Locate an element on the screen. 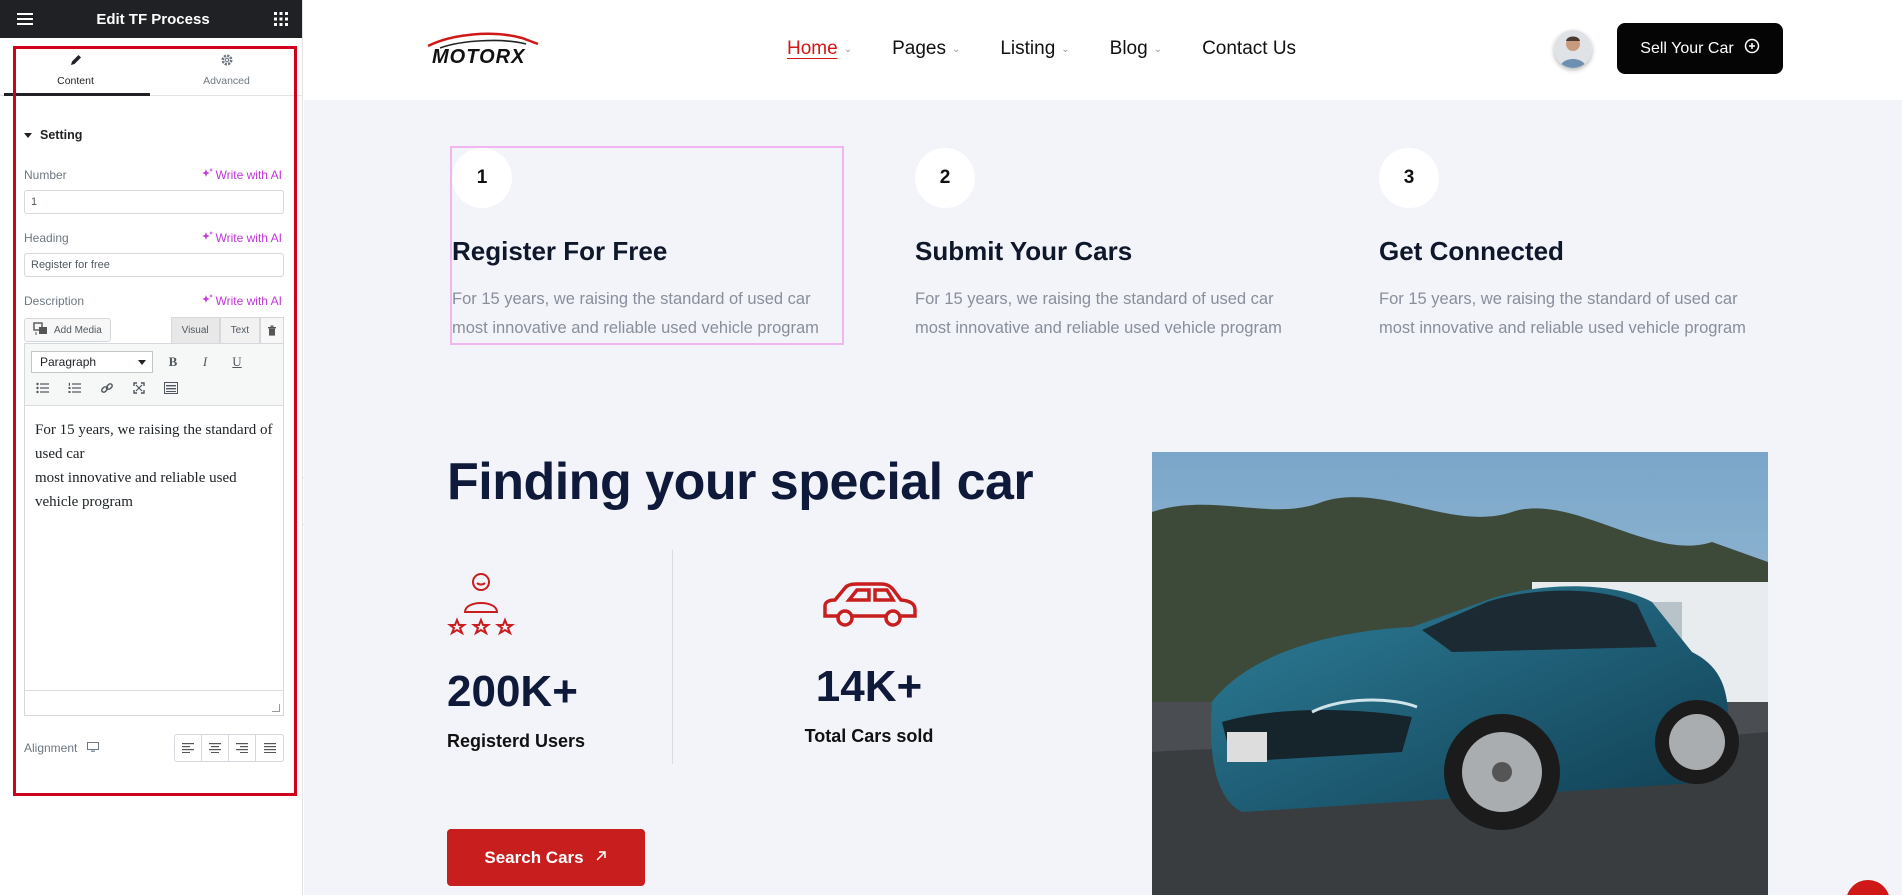  nav-contact-label: Contact Us is located at coordinates (1249, 48).